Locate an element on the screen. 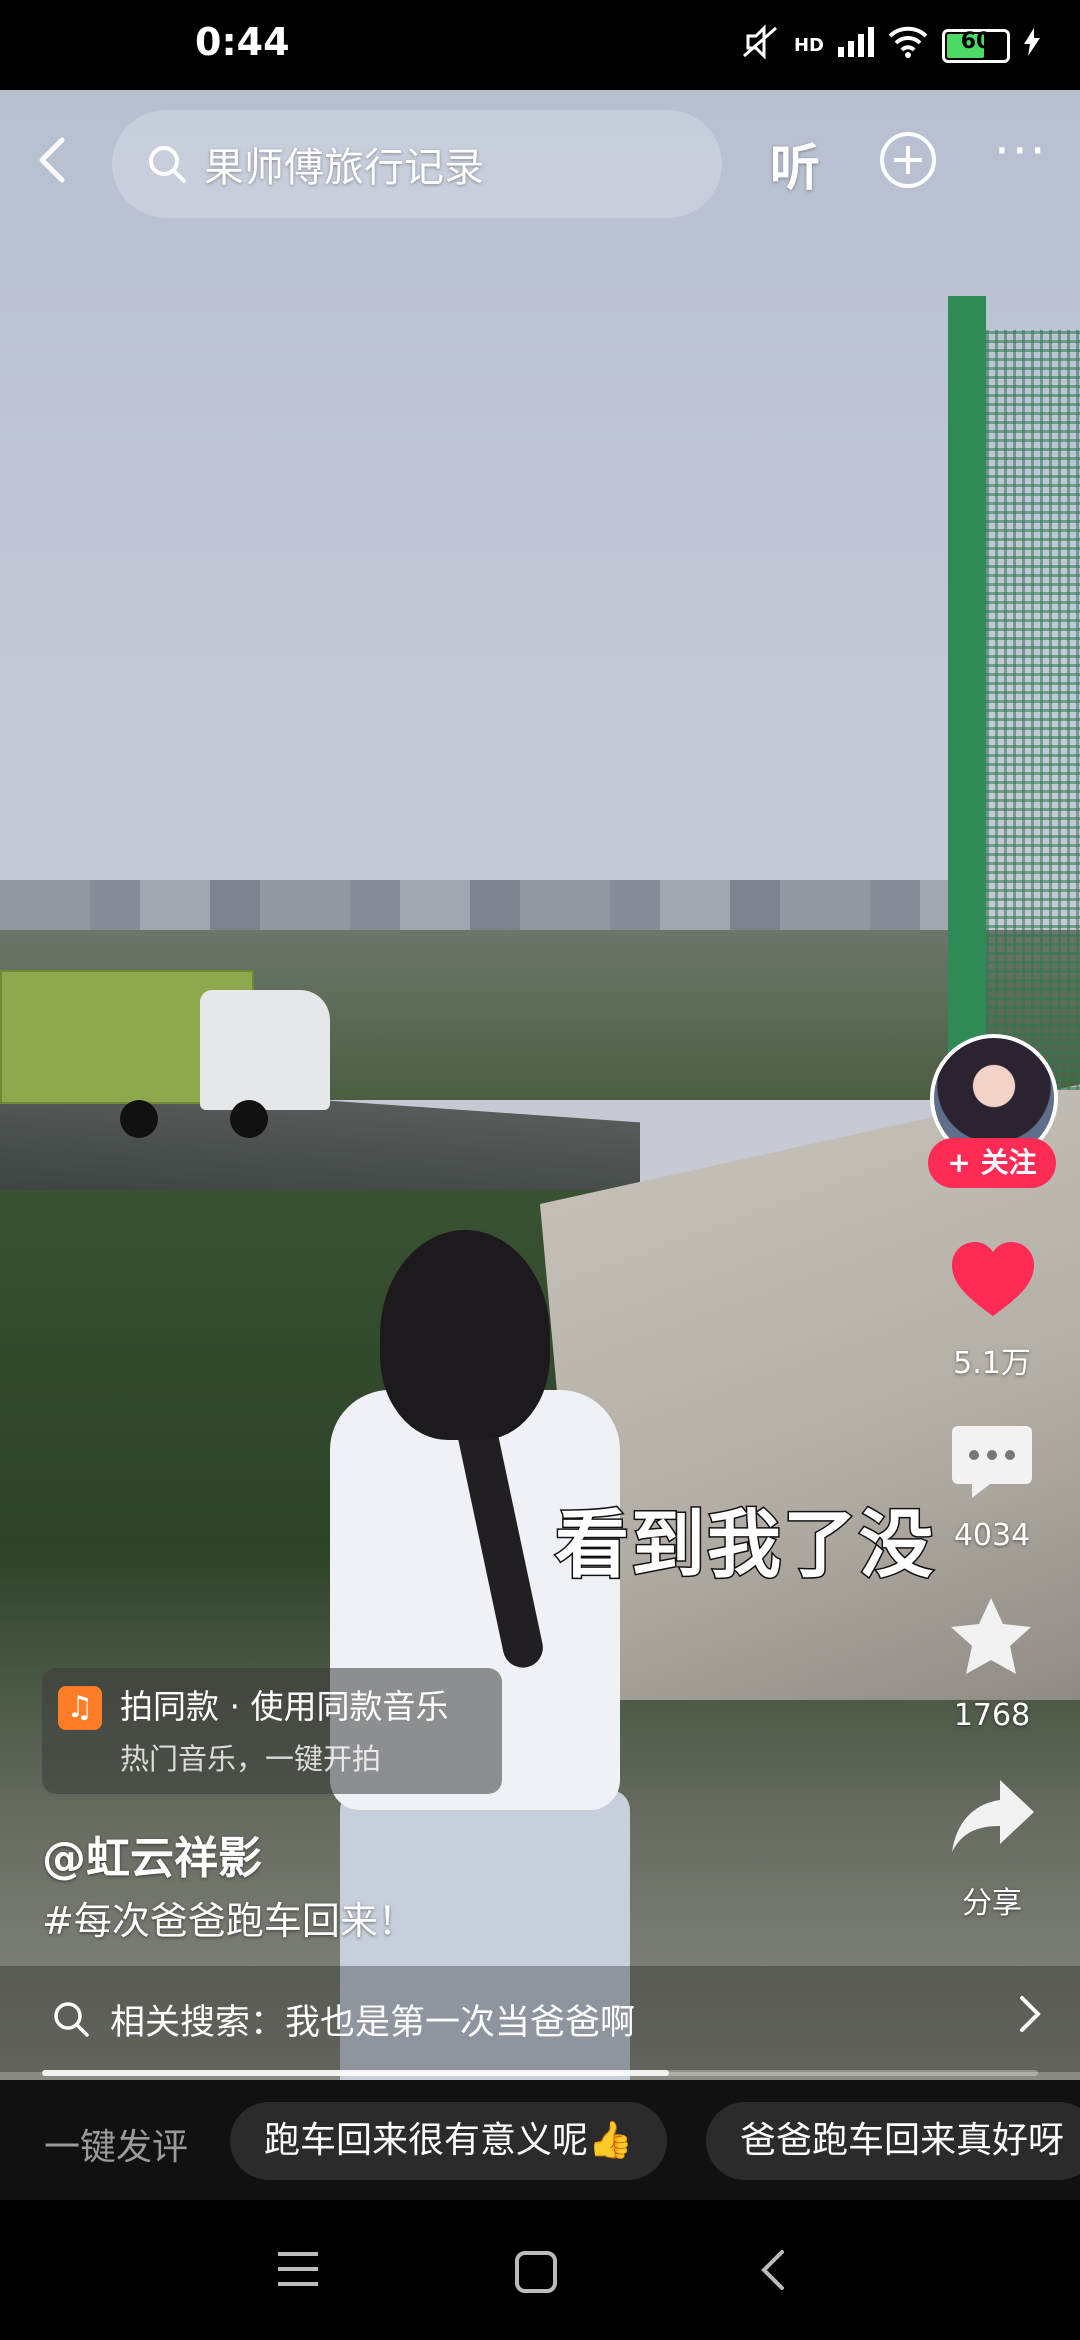 The width and height of the screenshot is (1080, 2340). search-bar: 果师傅旅行记录 is located at coordinates (417, 164).